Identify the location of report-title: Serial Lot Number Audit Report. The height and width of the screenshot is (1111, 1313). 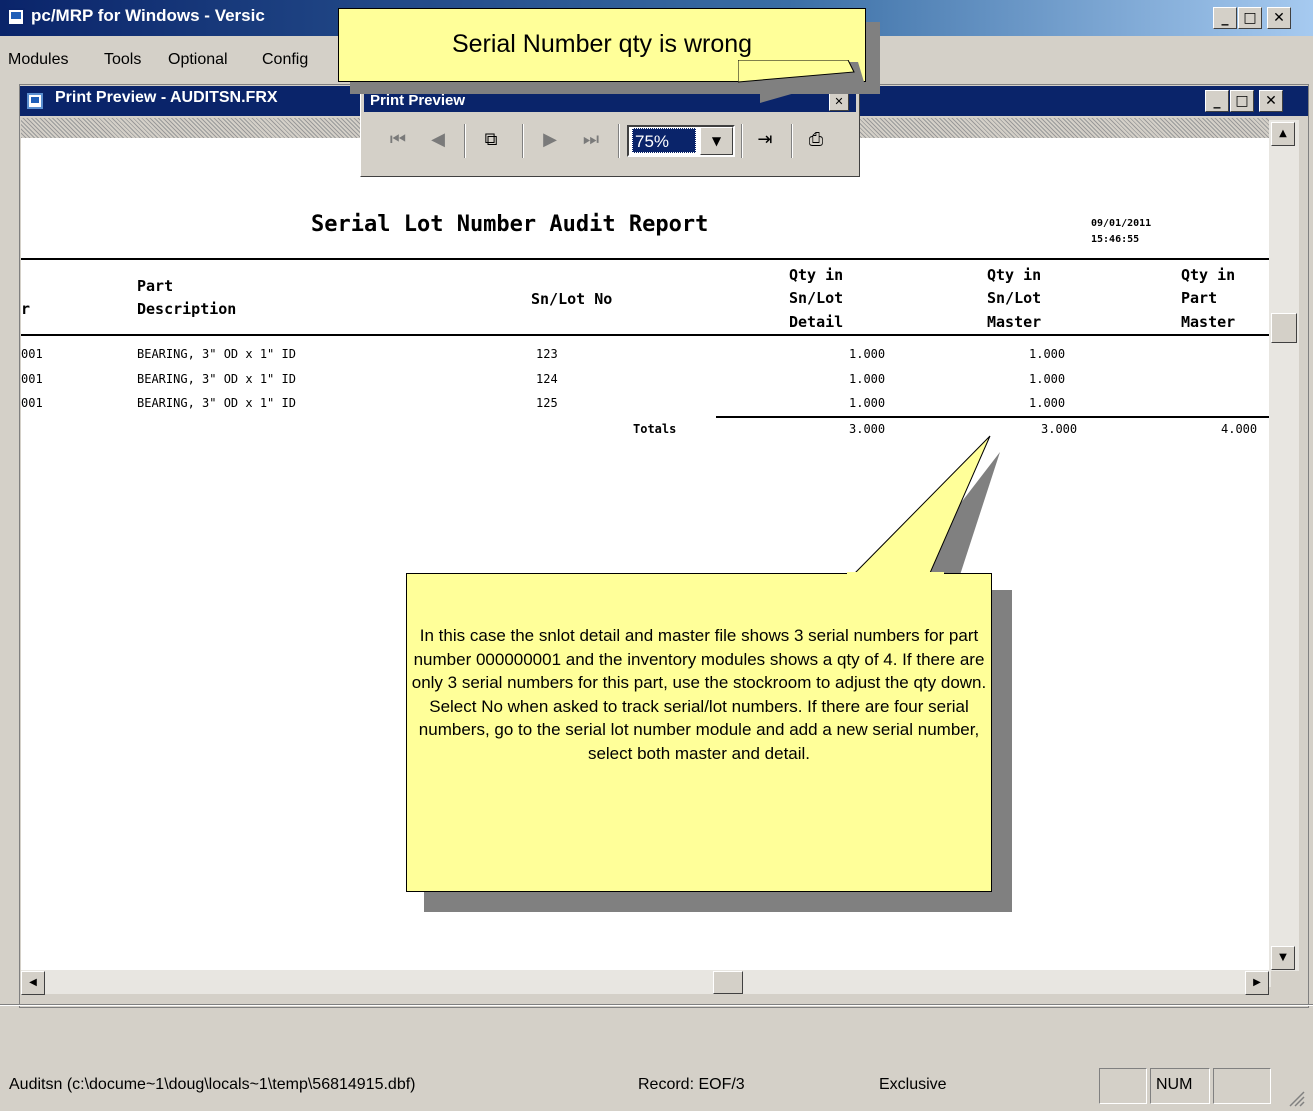
(510, 224).